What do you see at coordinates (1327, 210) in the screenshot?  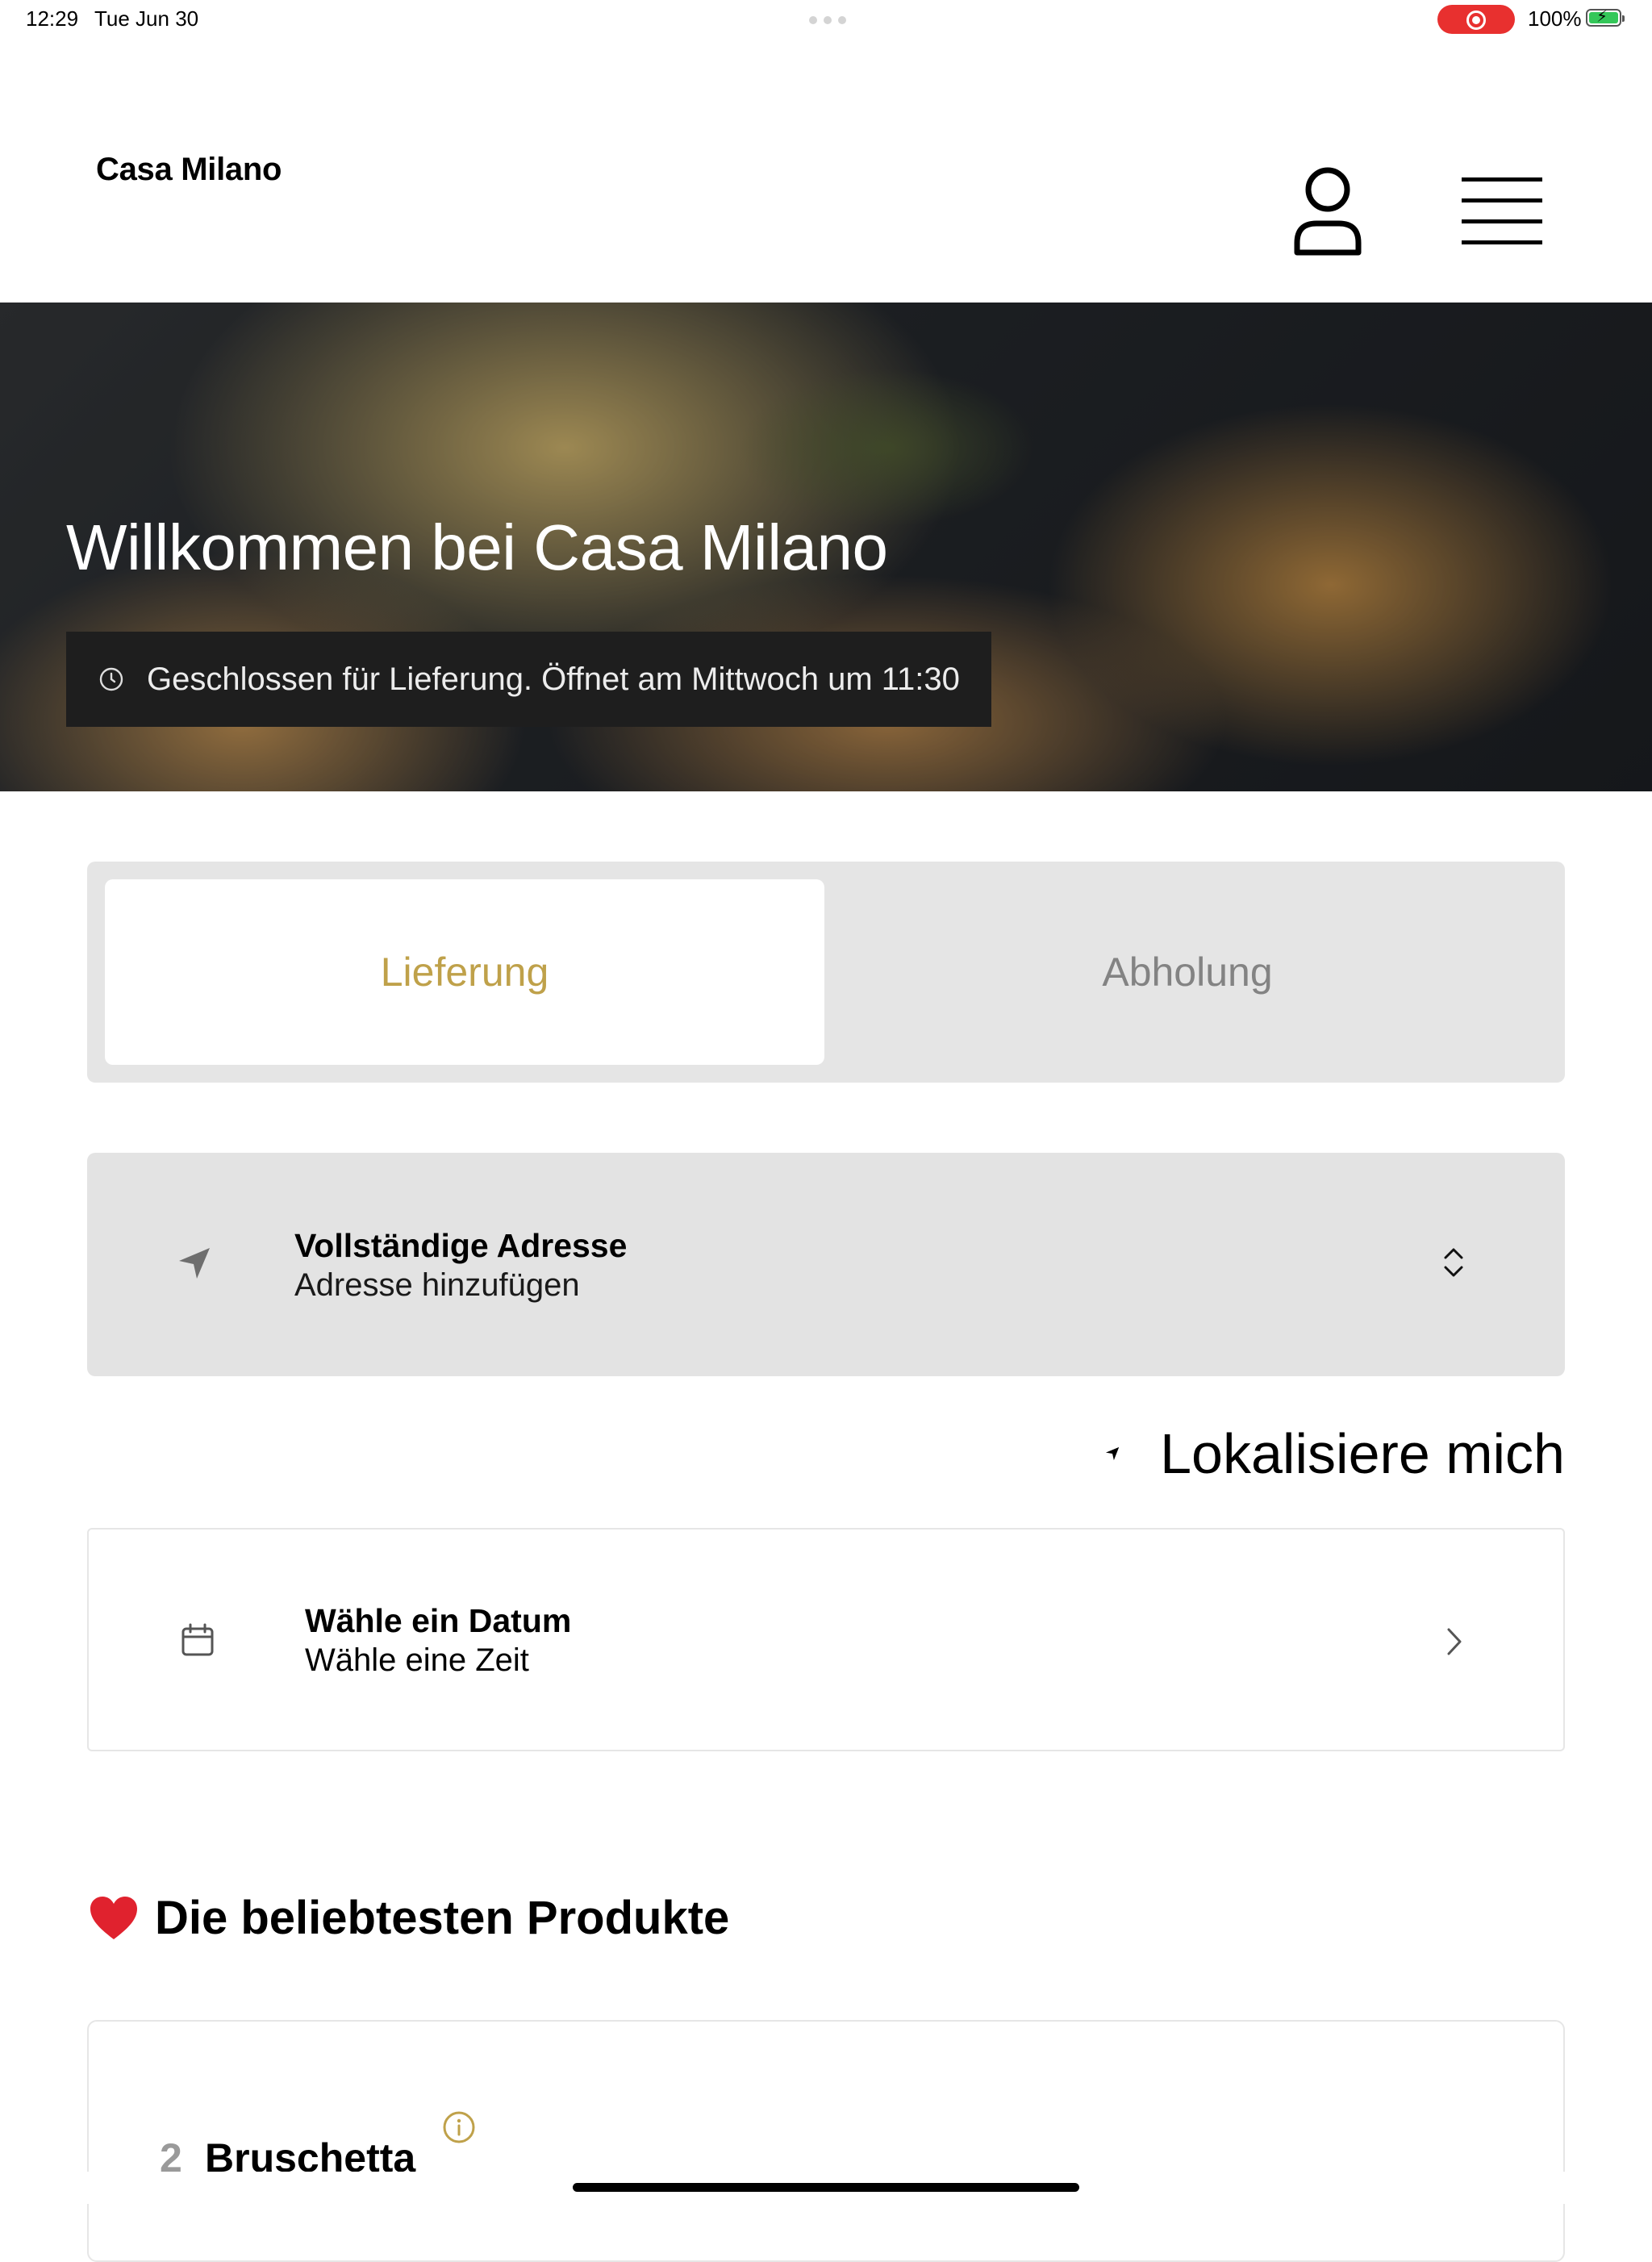 I see `user-icon` at bounding box center [1327, 210].